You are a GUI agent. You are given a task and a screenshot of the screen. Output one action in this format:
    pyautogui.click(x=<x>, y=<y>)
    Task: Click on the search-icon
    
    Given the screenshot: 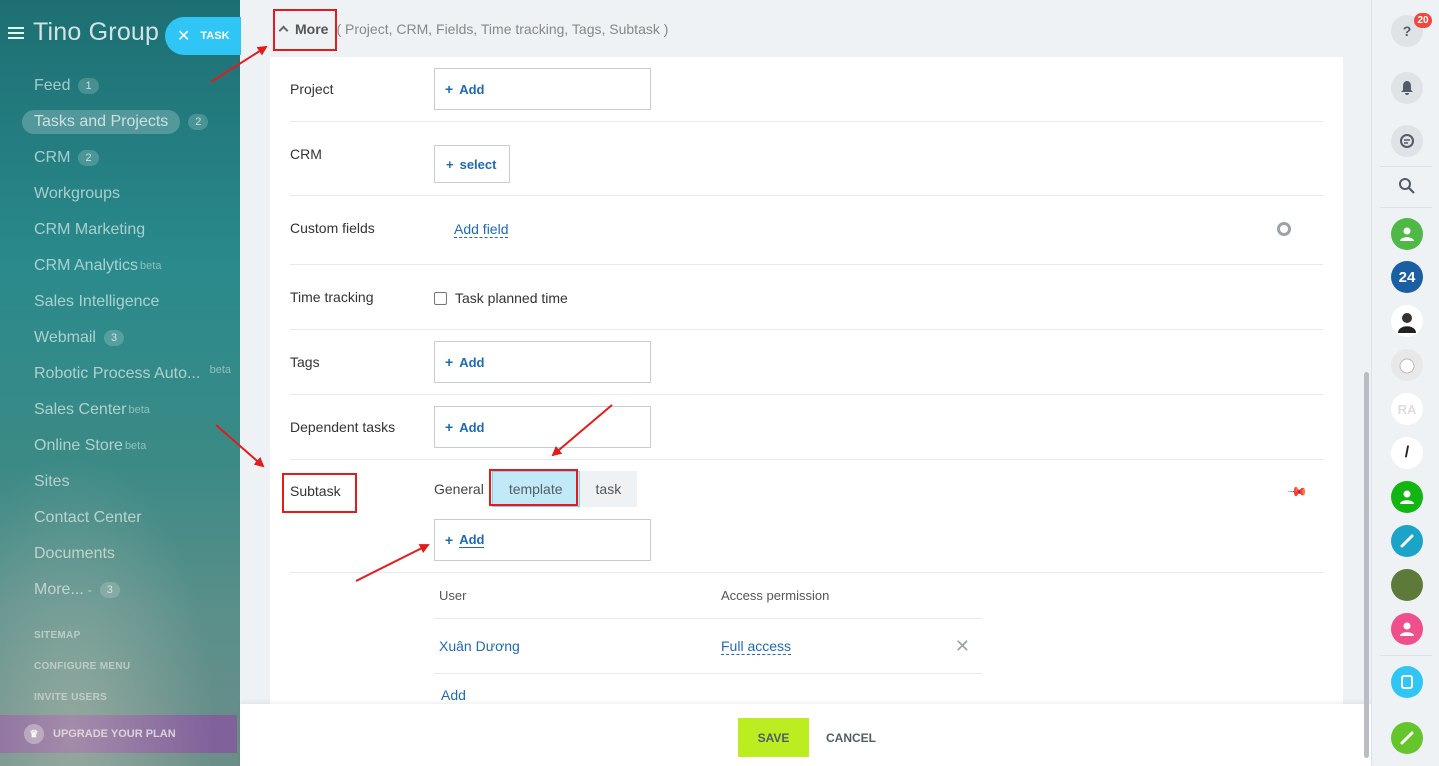 What is the action you would take?
    pyautogui.click(x=1407, y=186)
    